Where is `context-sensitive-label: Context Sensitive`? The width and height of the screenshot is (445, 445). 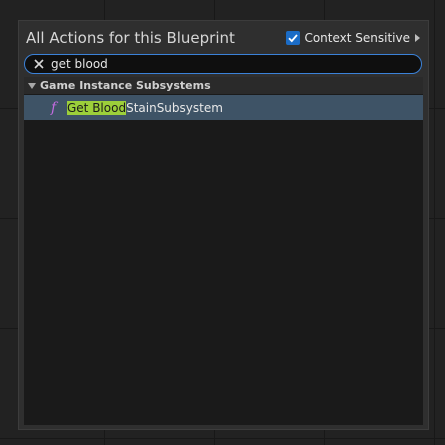
context-sensitive-label: Context Sensitive is located at coordinates (357, 38).